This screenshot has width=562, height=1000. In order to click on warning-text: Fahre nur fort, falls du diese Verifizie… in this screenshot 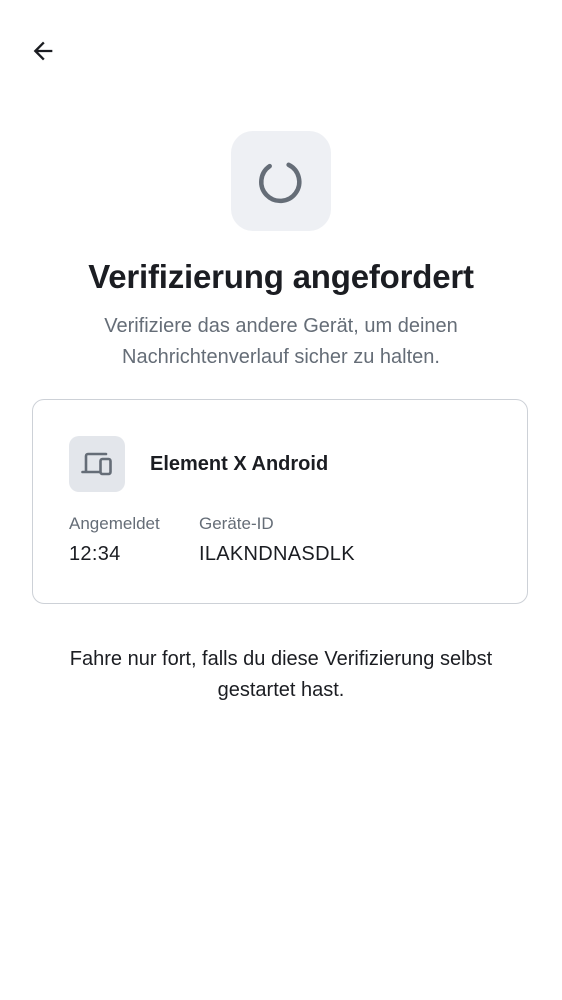, I will do `click(281, 674)`.